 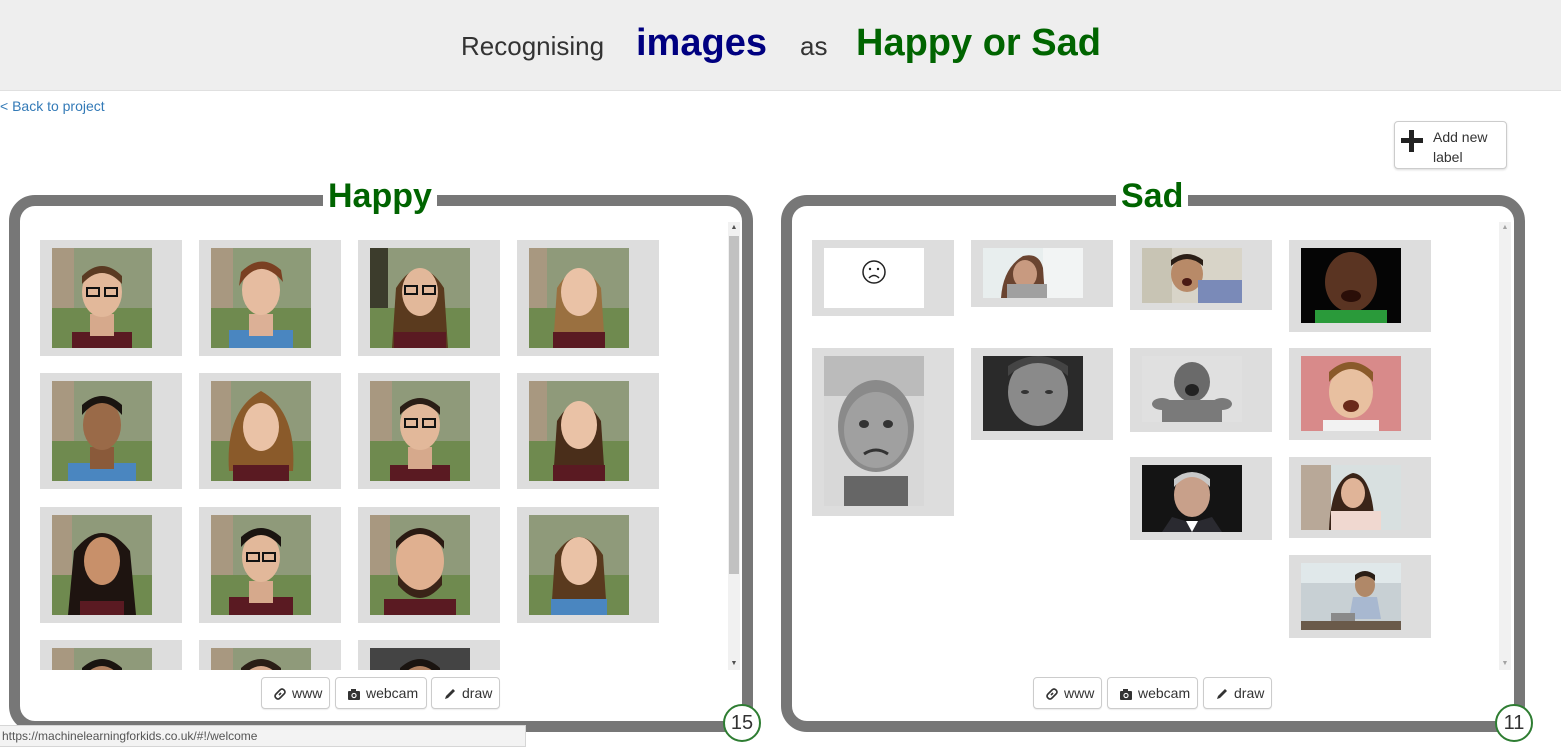 I want to click on title-as: as, so click(x=814, y=46).